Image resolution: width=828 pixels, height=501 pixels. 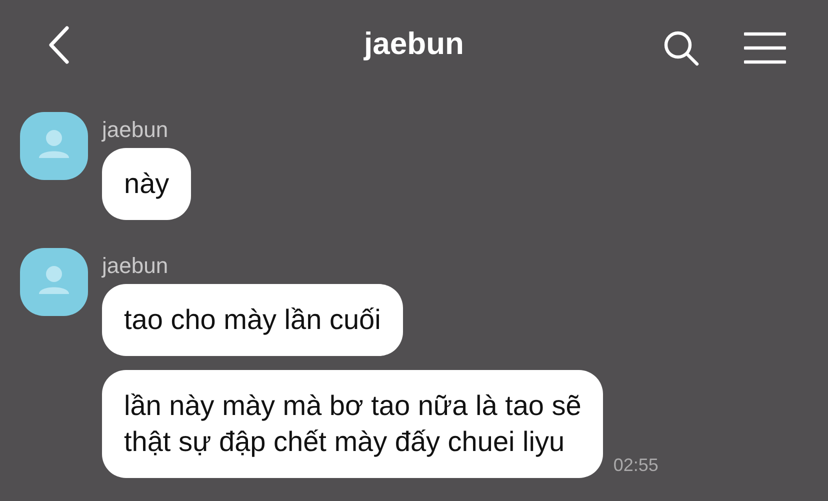 I want to click on chat-title: jaebun, so click(x=413, y=44).